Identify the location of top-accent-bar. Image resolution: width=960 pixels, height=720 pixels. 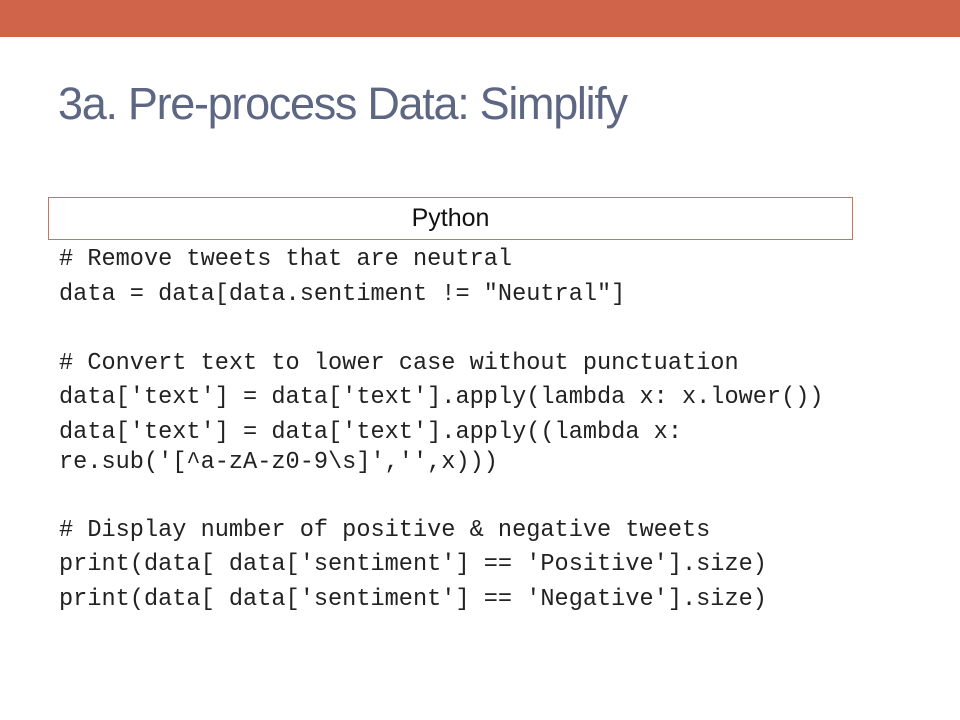
(480, 18).